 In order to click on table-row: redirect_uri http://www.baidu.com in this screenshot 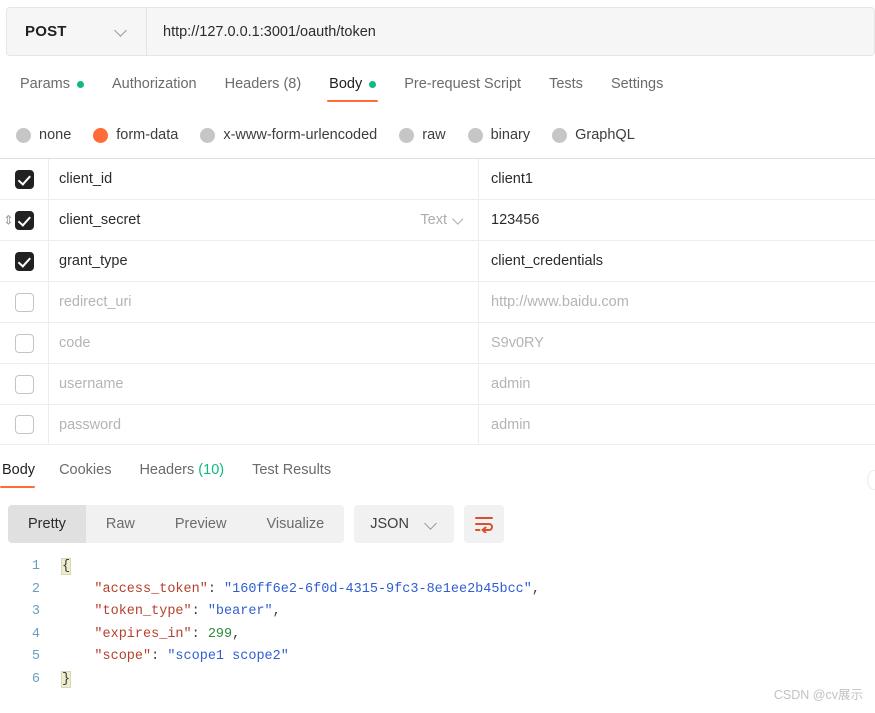, I will do `click(437, 301)`.